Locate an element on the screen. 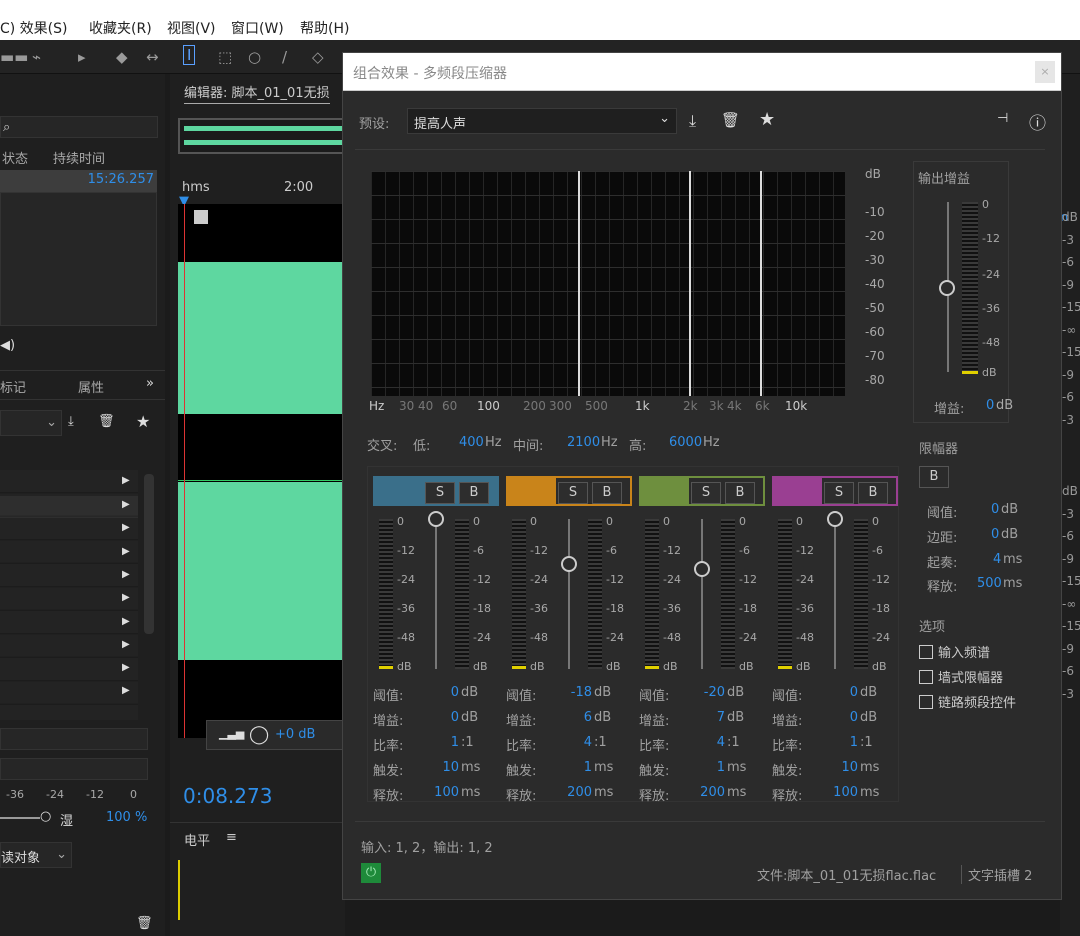  option-link-band-controls: 链路频段控件 is located at coordinates (967, 701).